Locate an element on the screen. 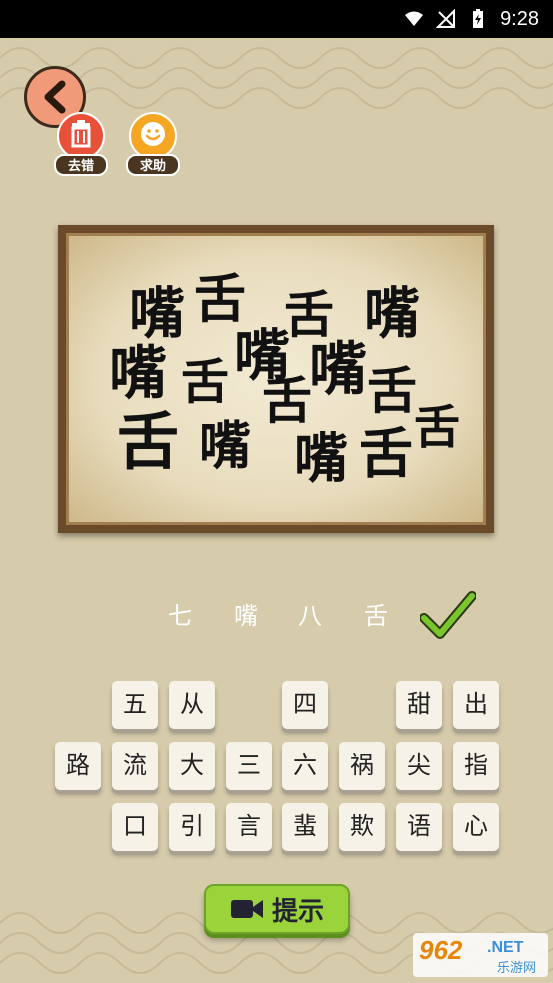  char-tile: 祸 is located at coordinates (362, 766).